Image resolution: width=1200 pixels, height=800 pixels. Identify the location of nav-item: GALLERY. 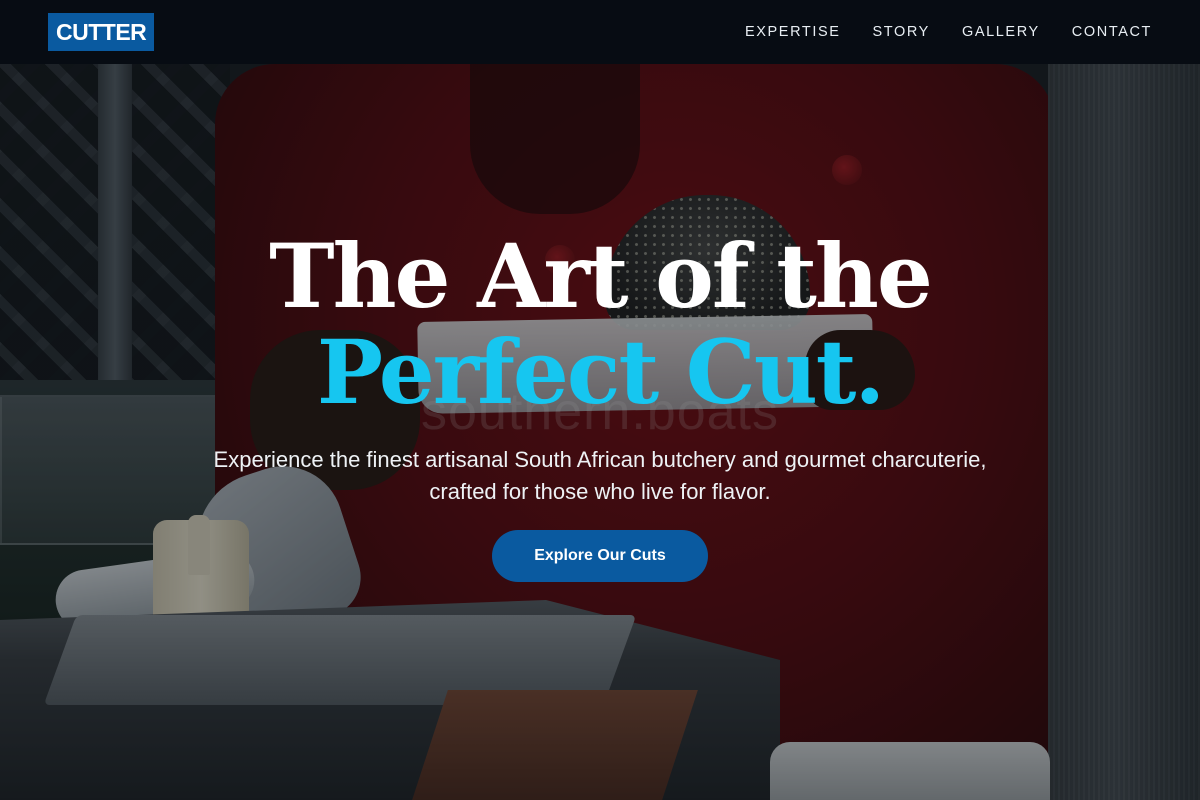
(1001, 32).